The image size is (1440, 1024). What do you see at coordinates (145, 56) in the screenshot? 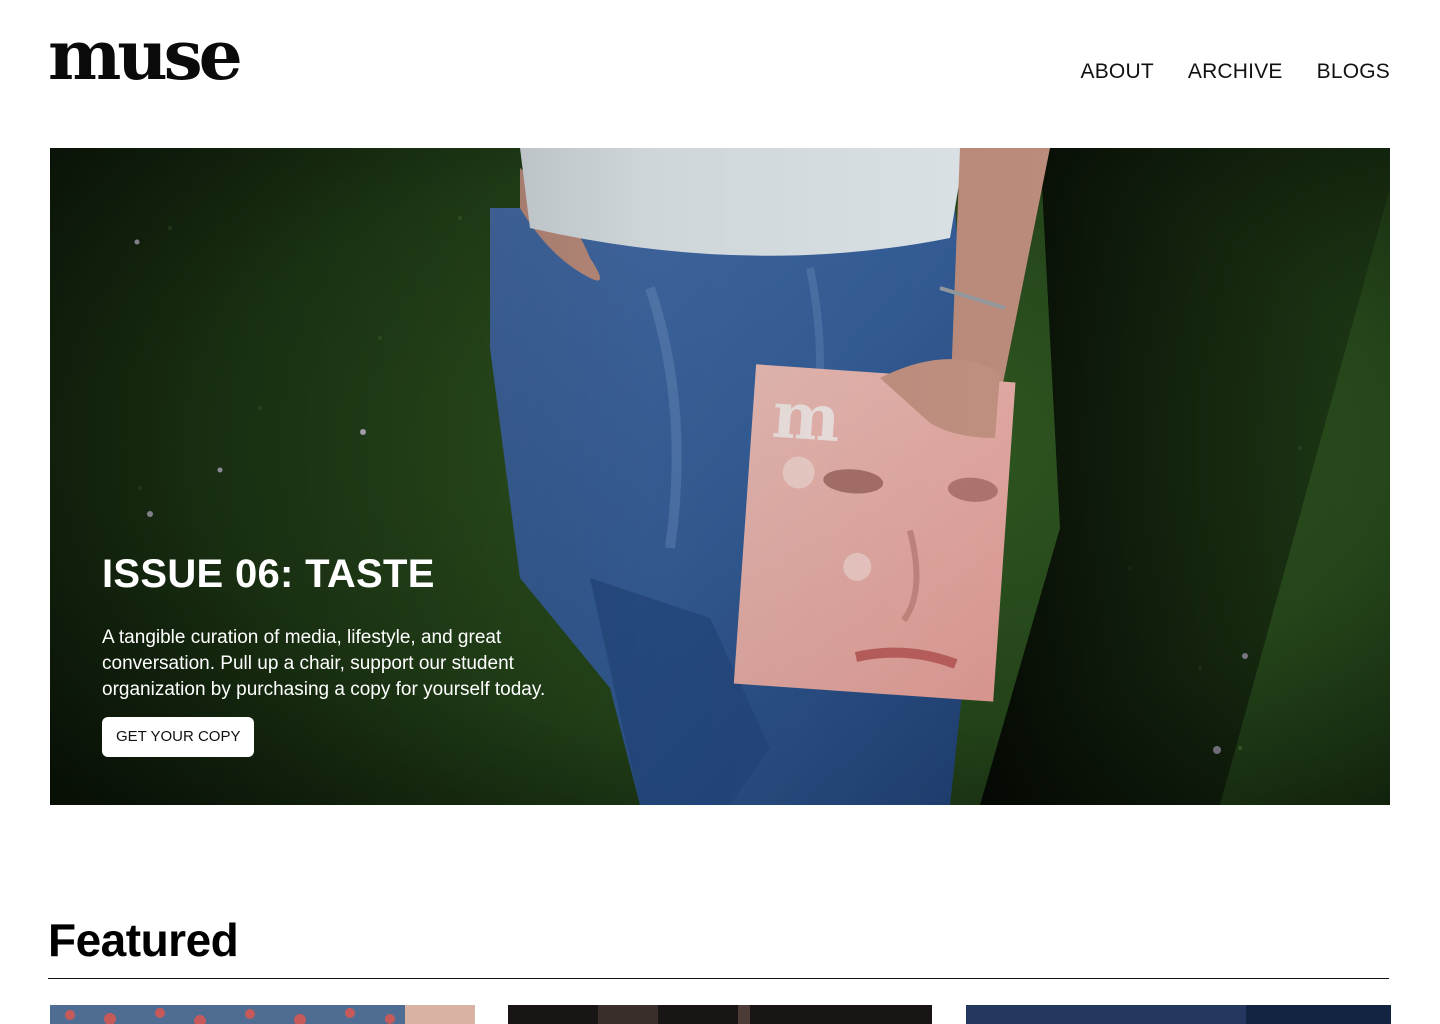
I see `site-logo: muse` at bounding box center [145, 56].